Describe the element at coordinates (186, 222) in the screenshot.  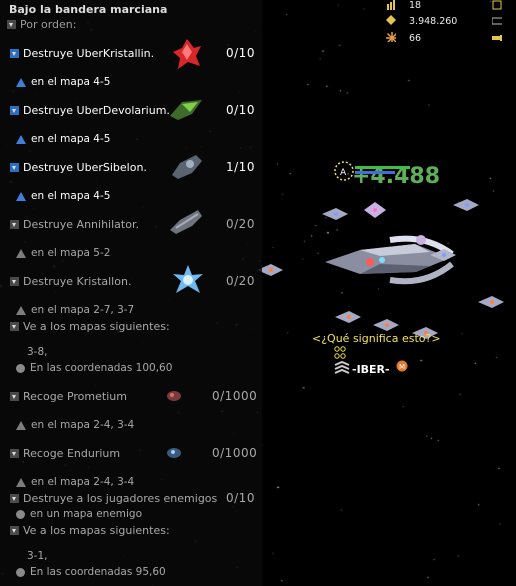
I see `annihilator-icon` at that location.